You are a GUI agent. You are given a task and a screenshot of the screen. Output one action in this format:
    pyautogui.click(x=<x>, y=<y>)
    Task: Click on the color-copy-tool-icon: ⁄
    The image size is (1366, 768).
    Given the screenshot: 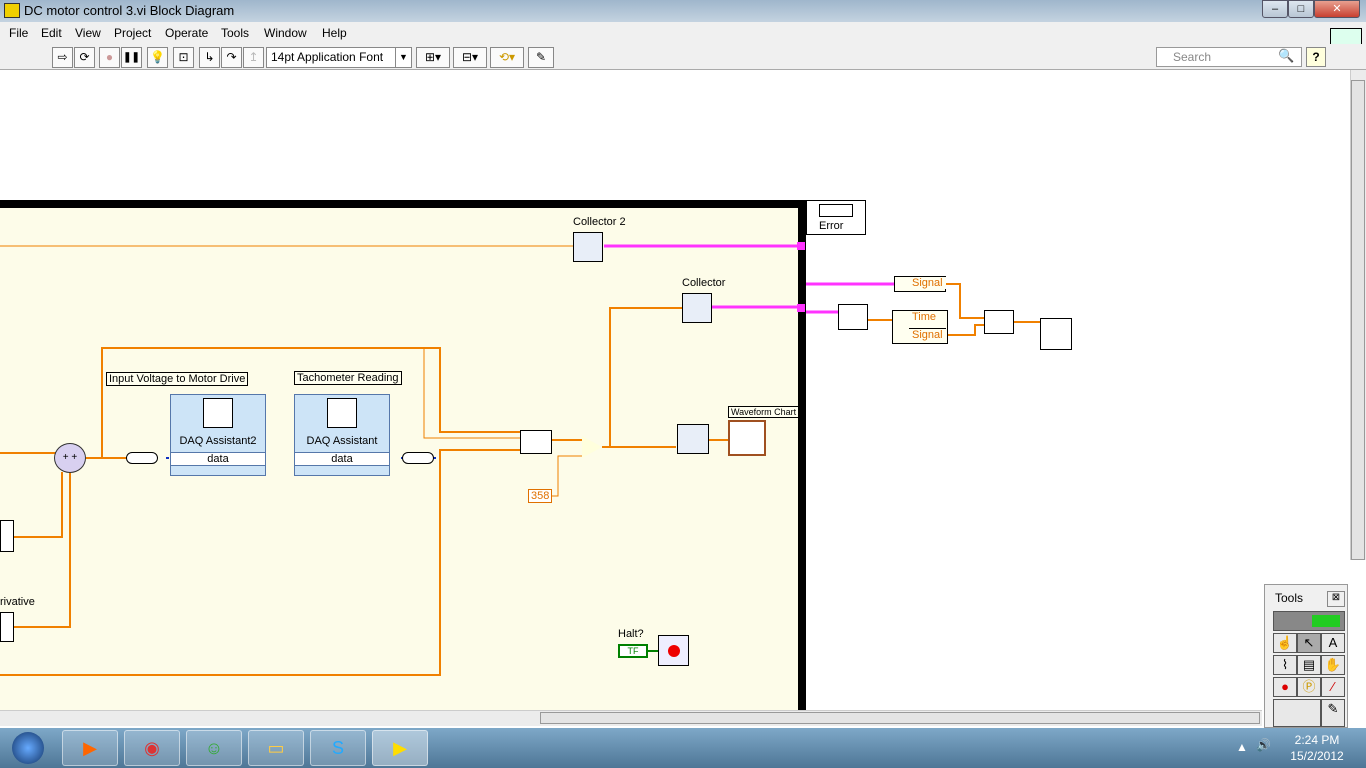 What is the action you would take?
    pyautogui.click(x=1333, y=687)
    